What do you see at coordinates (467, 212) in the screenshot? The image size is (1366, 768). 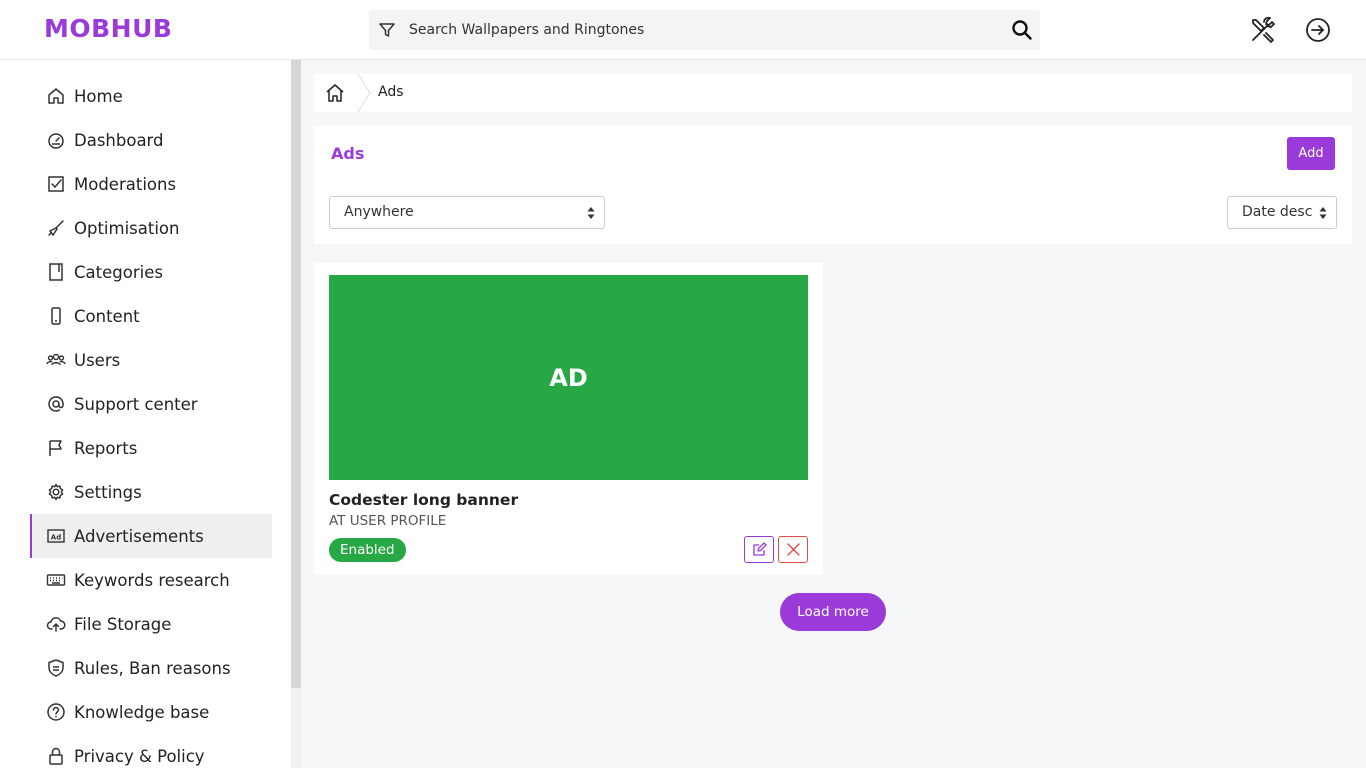 I see `location-select: Anywhere` at bounding box center [467, 212].